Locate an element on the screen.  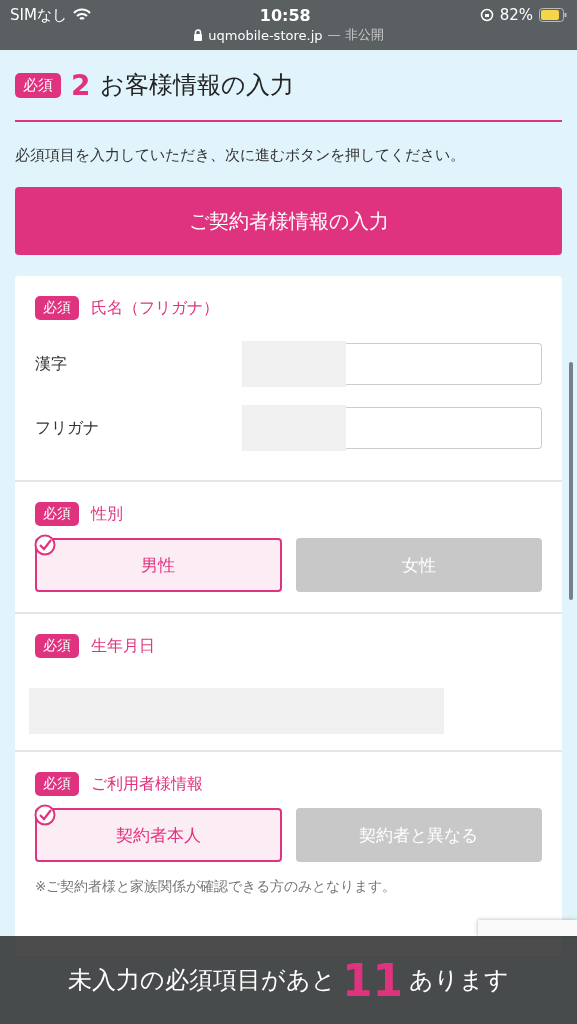
clock-text: 10:58 is located at coordinates (285, 15).